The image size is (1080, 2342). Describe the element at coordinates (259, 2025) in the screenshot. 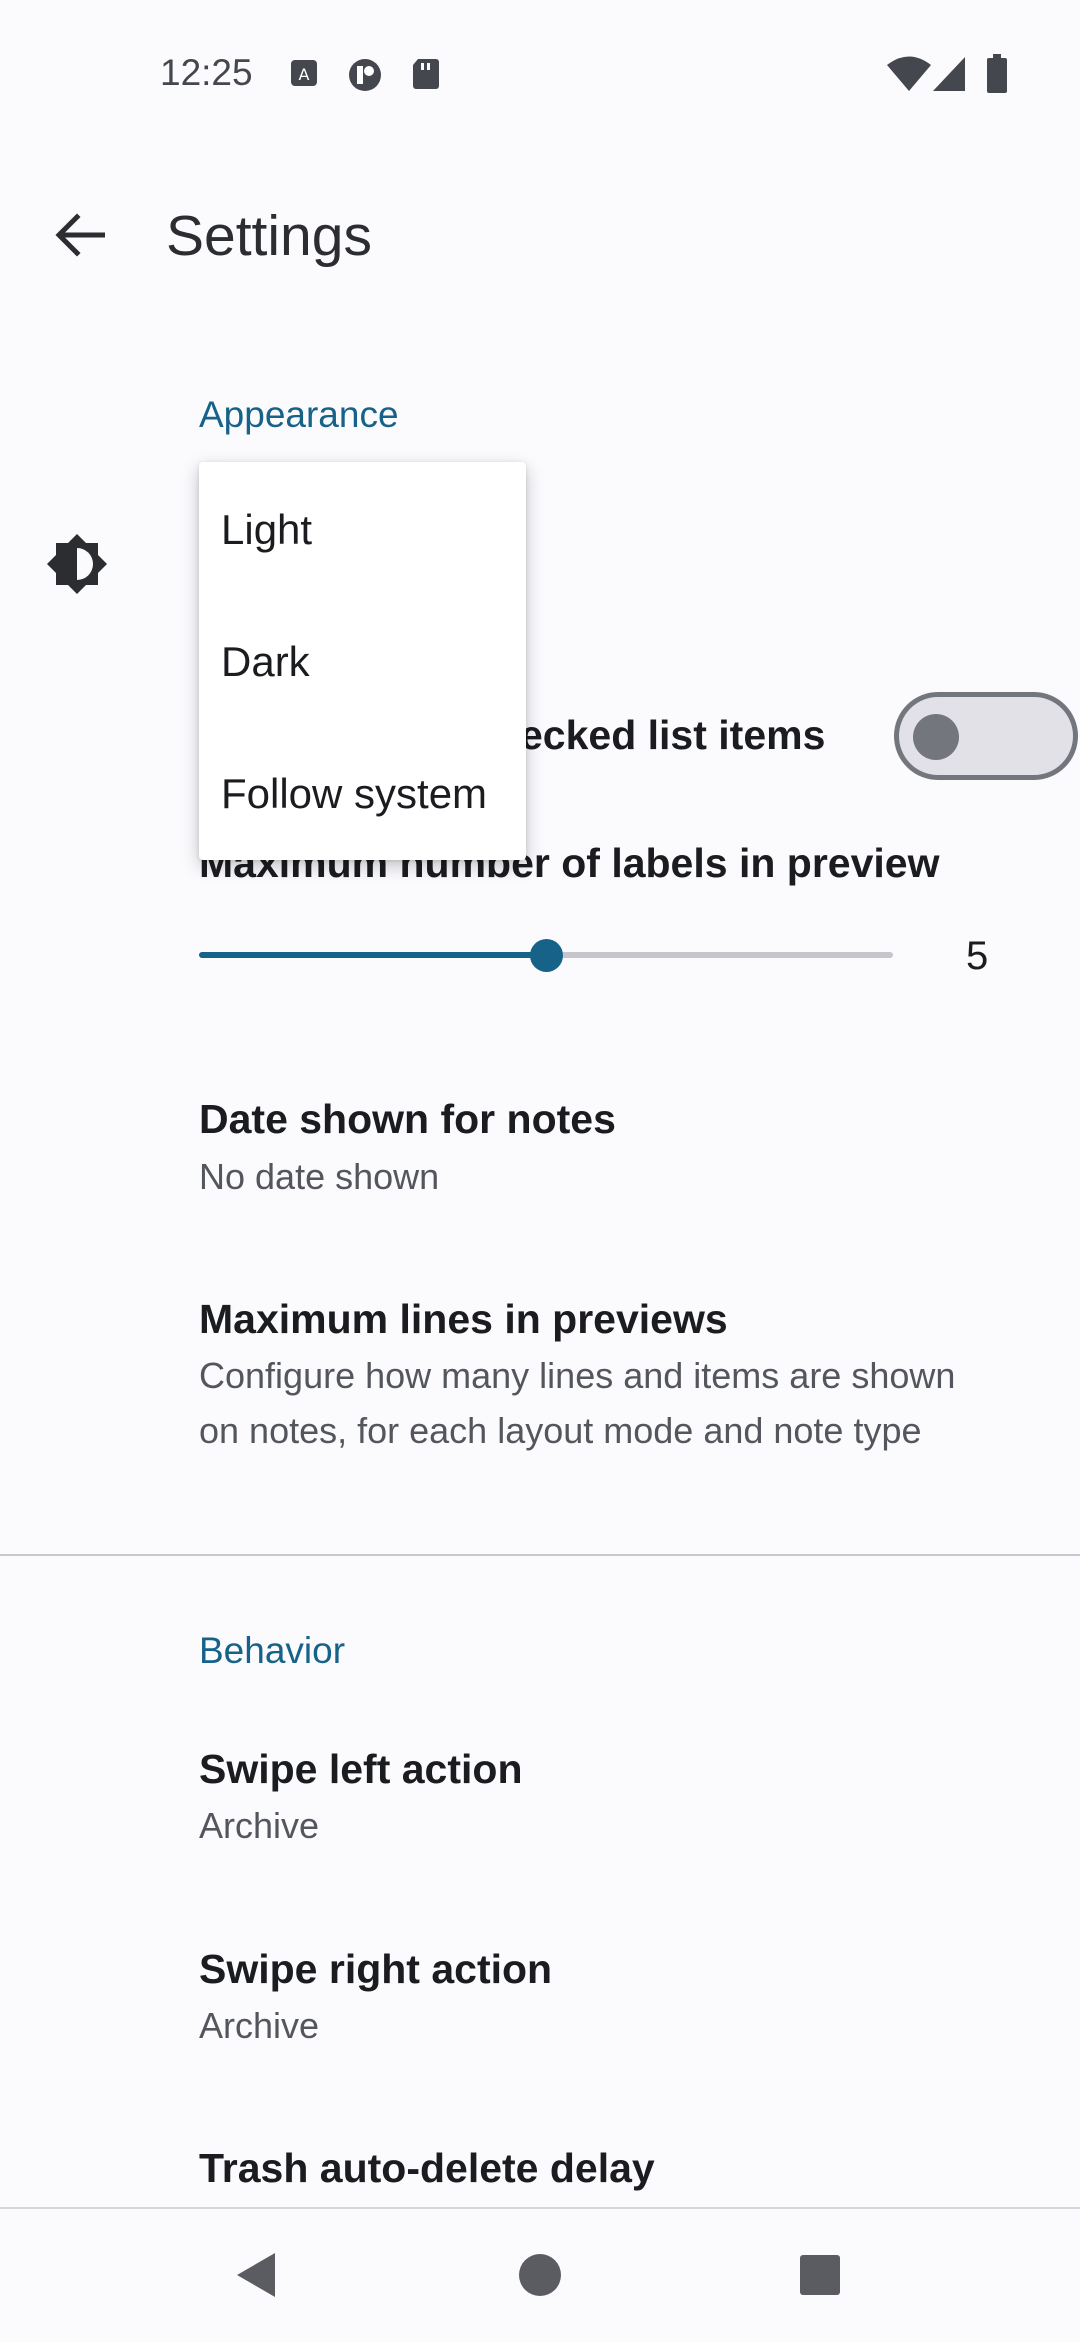

I see `swipe-right-summary: Archive` at that location.